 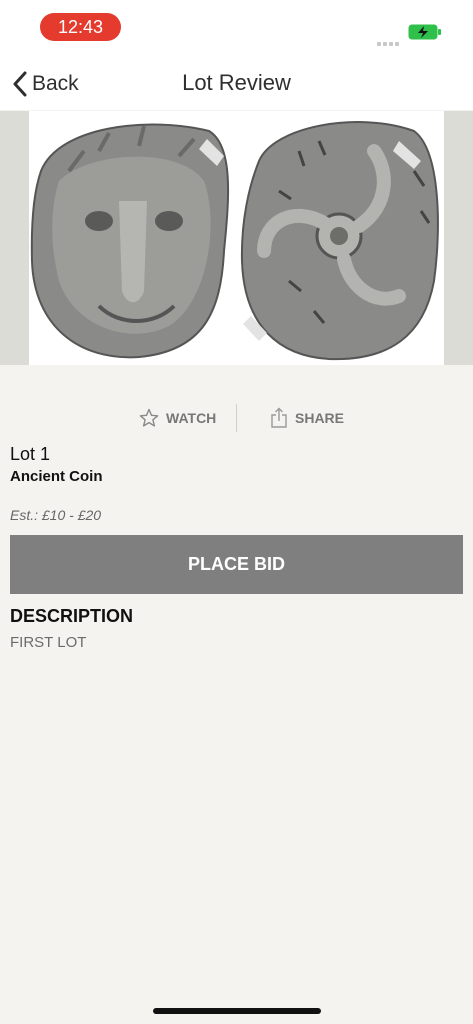 What do you see at coordinates (72, 616) in the screenshot?
I see `description-heading: DESCRIPTION` at bounding box center [72, 616].